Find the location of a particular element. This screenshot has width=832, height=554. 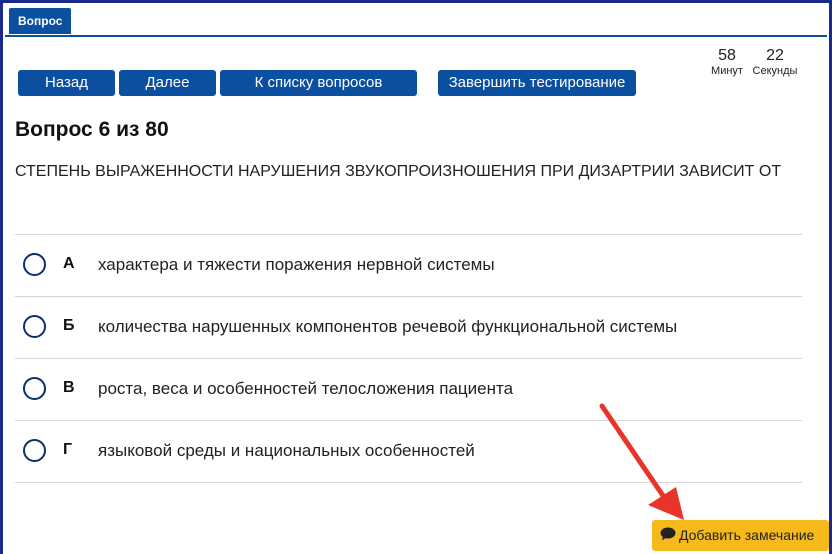

timer-seconds-label: Секунды is located at coordinates (775, 71).